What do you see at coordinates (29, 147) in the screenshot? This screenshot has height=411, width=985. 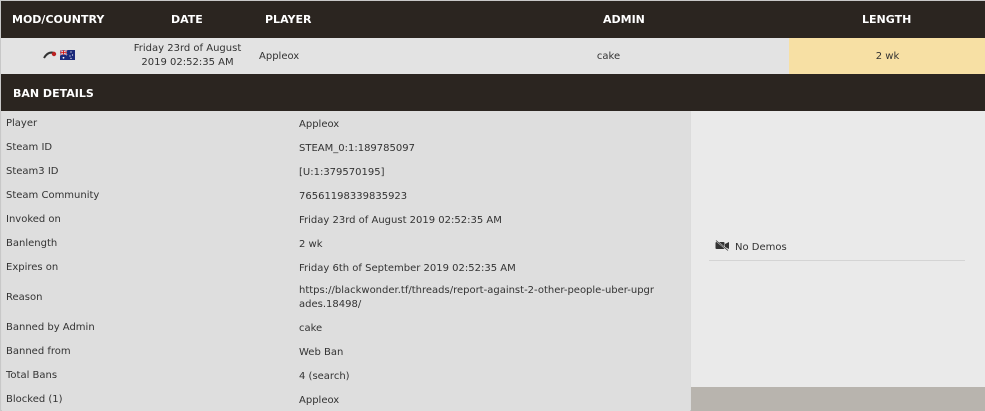 I see `detail-label: Steam ID` at bounding box center [29, 147].